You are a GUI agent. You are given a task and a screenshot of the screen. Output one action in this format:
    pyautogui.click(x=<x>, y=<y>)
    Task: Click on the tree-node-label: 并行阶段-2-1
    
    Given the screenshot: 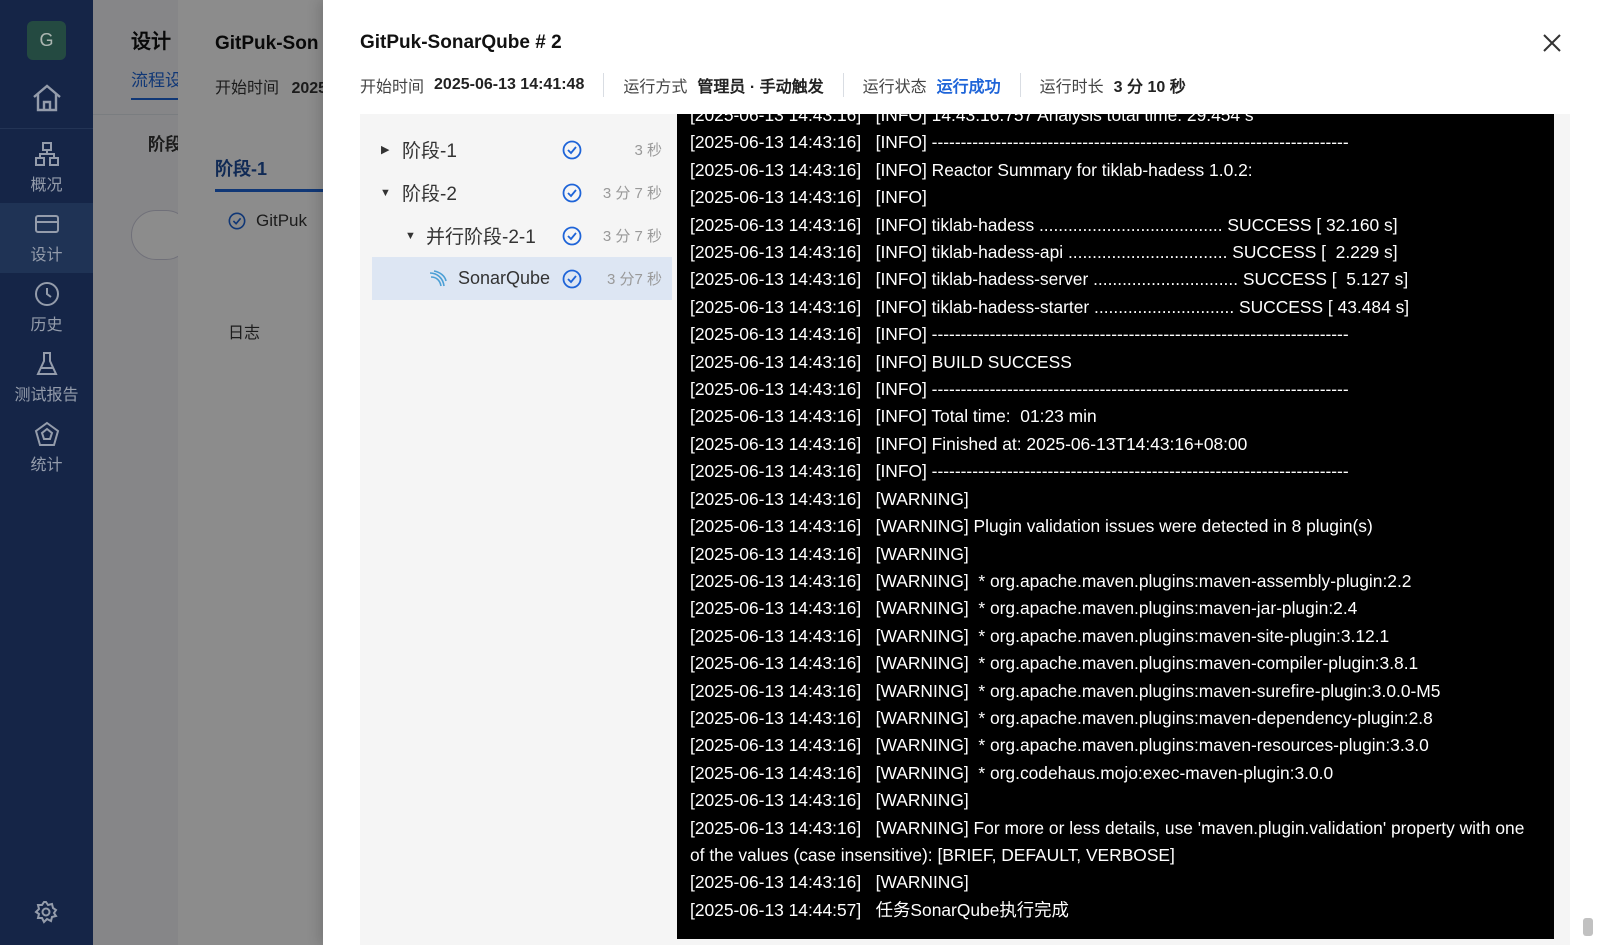 What is the action you would take?
    pyautogui.click(x=481, y=237)
    